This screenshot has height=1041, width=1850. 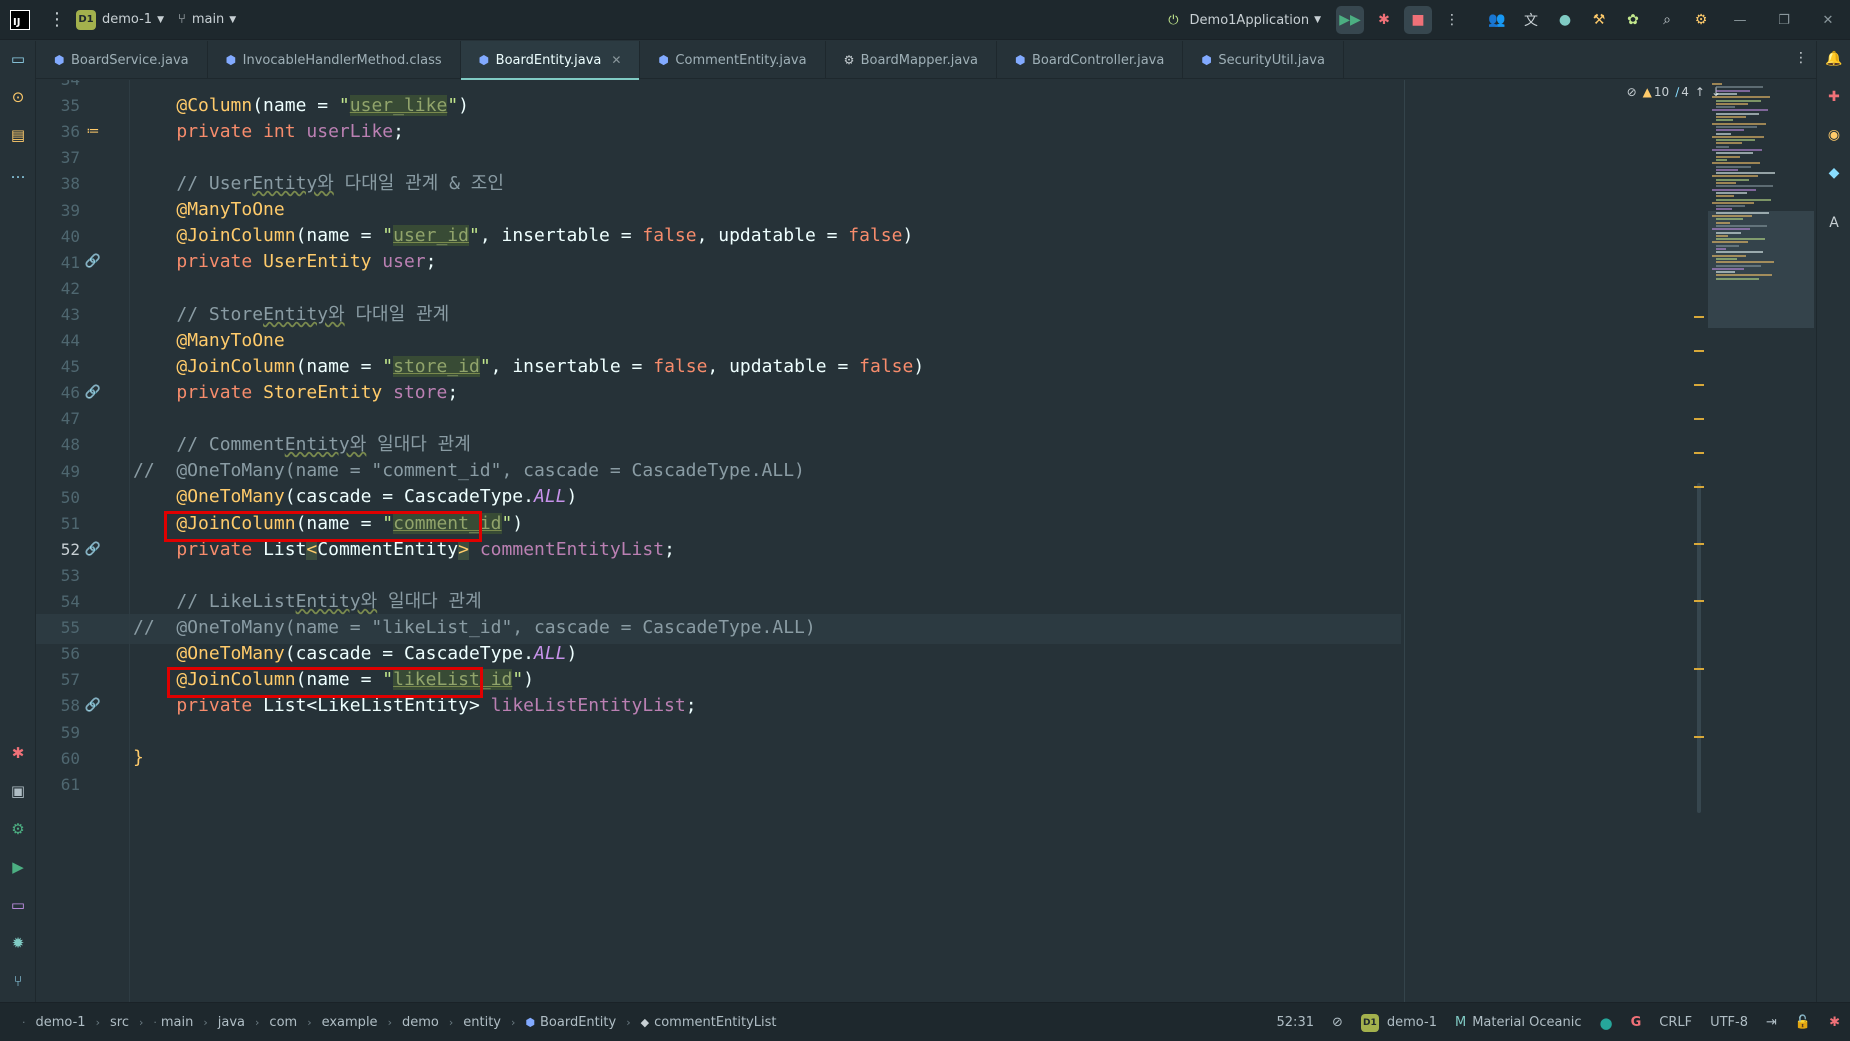 I want to click on close-window-button: ✕, so click(x=1828, y=20).